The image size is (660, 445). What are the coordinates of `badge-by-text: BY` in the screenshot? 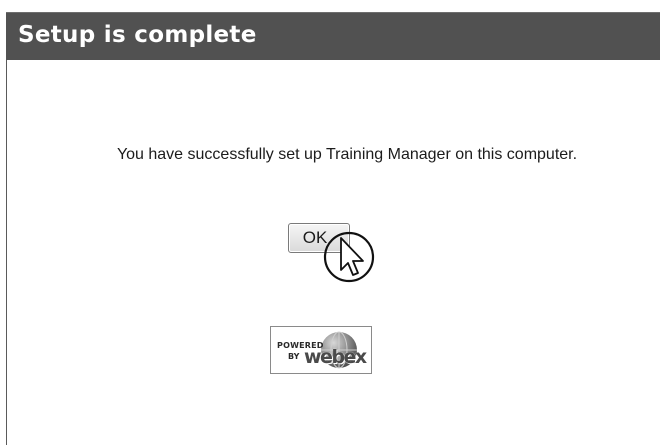 It's located at (294, 356).